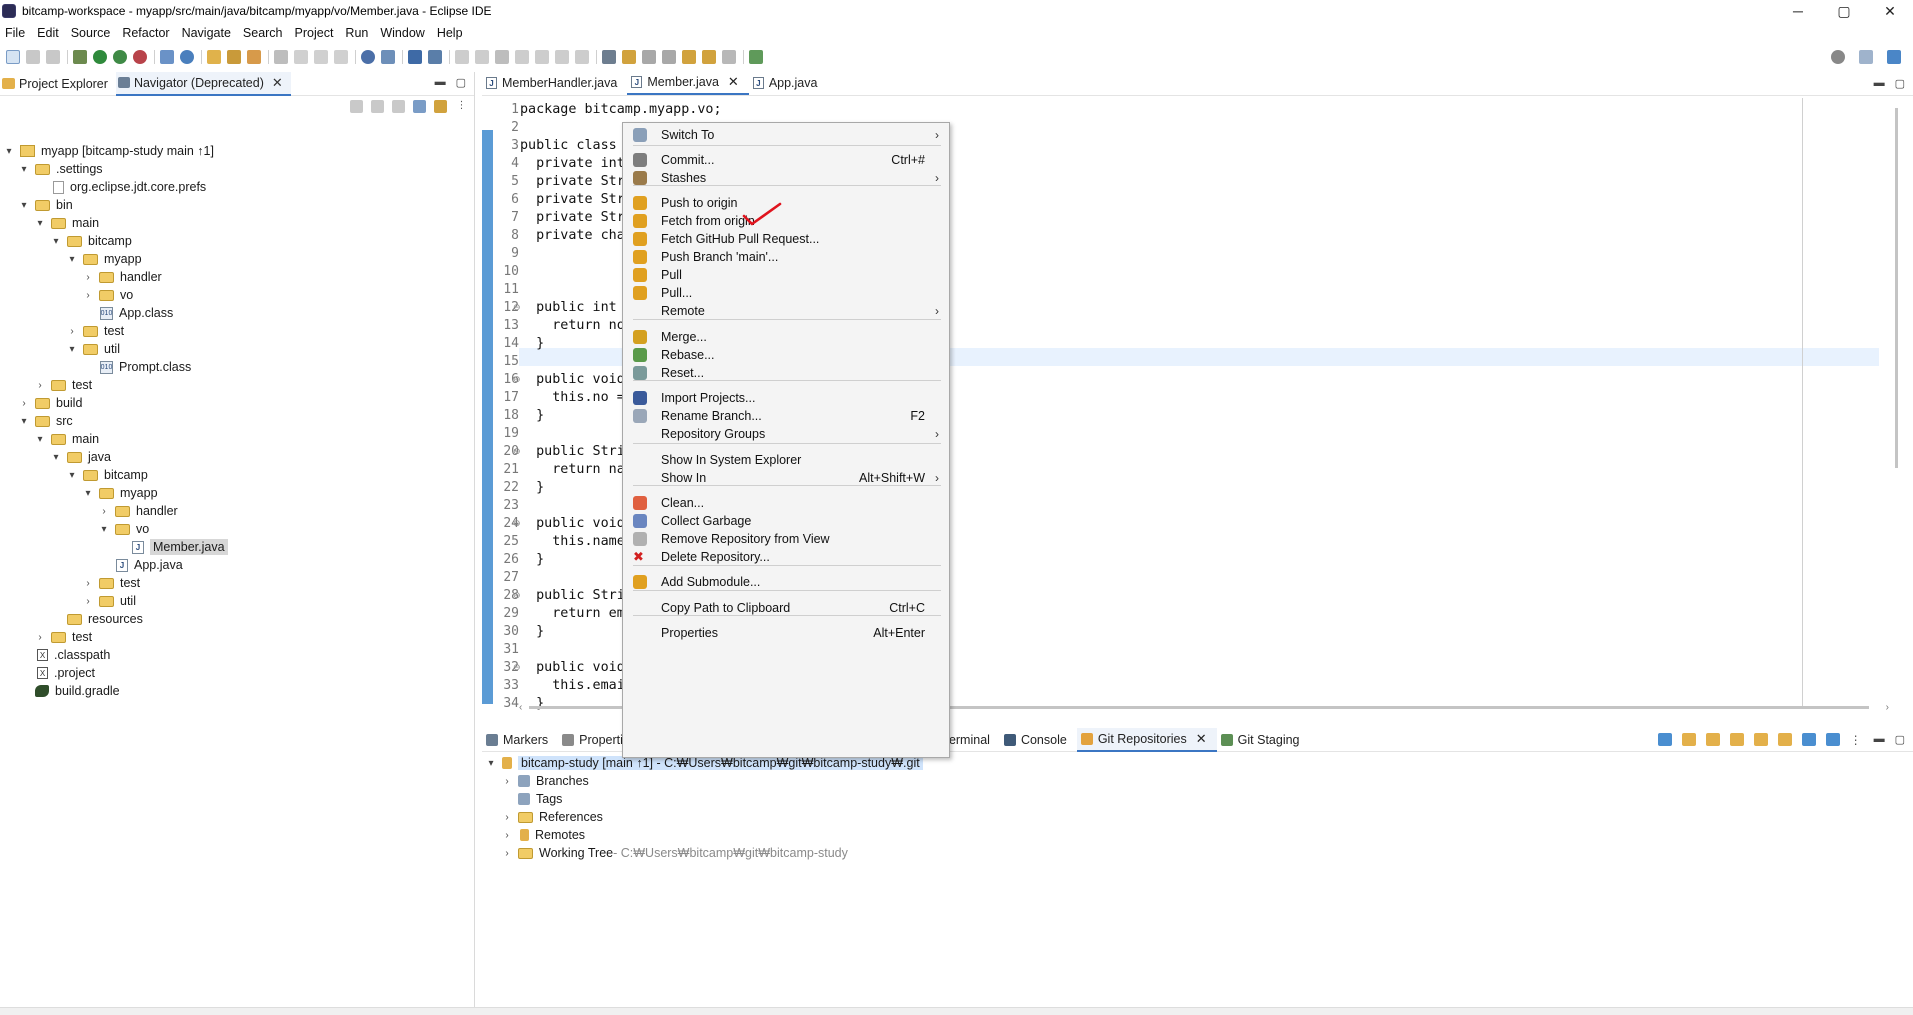  I want to click on code-line: public class, so click(568, 146).